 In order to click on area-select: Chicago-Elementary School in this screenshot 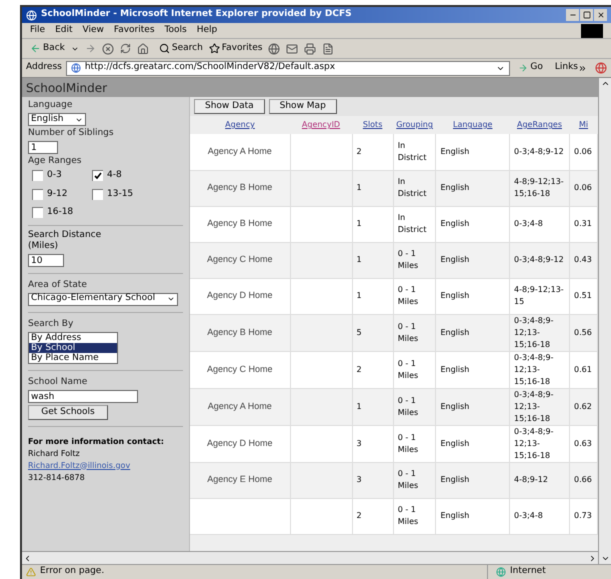, I will do `click(103, 299)`.